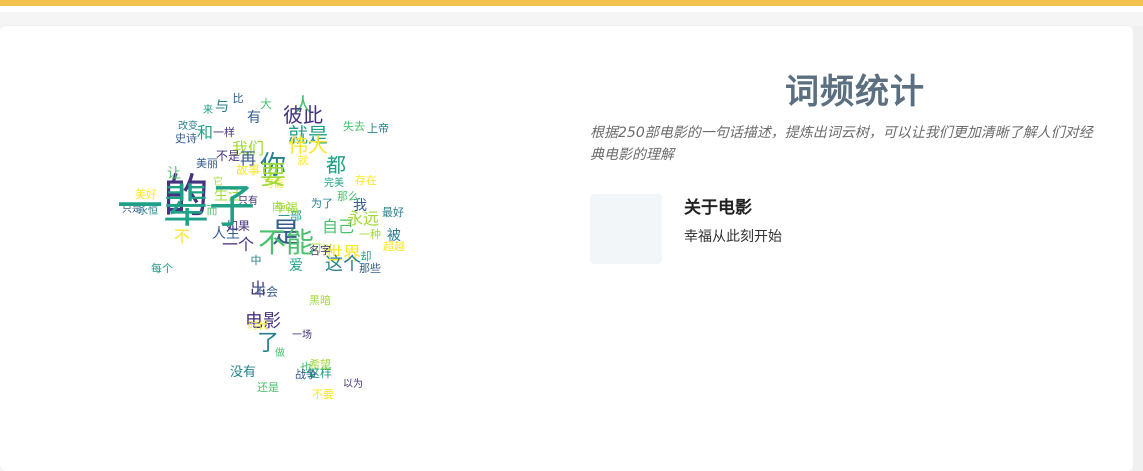 Image resolution: width=1143 pixels, height=471 pixels. What do you see at coordinates (393, 212) in the screenshot?
I see `cloud-word: 最好` at bounding box center [393, 212].